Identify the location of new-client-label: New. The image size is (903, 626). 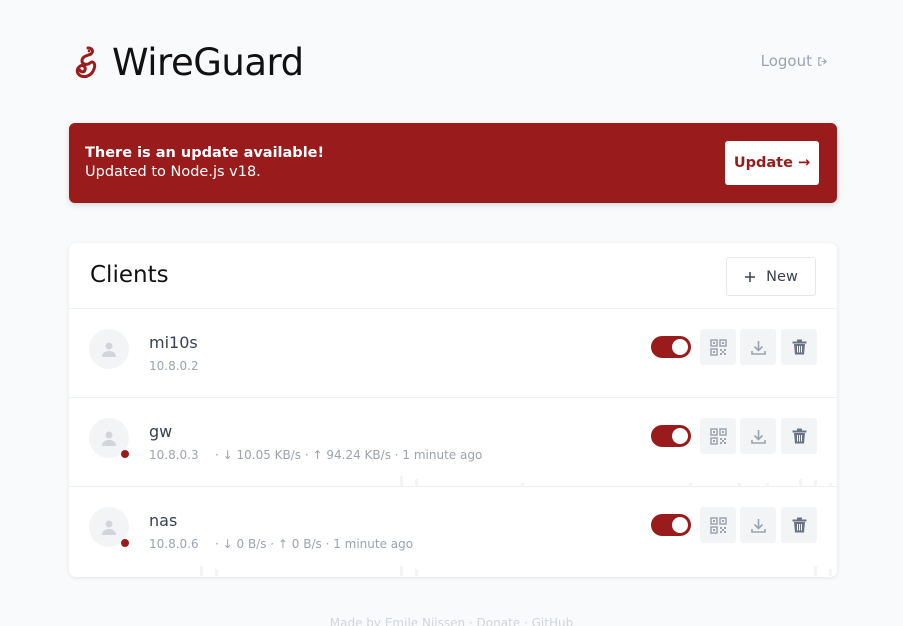
(782, 276).